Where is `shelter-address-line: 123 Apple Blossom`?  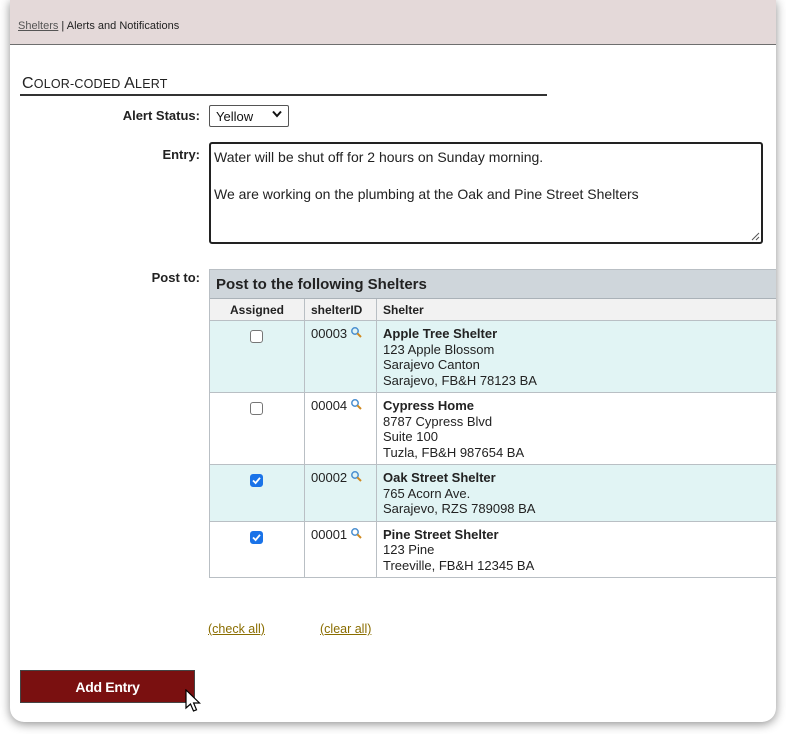 shelter-address-line: 123 Apple Blossom is located at coordinates (439, 349).